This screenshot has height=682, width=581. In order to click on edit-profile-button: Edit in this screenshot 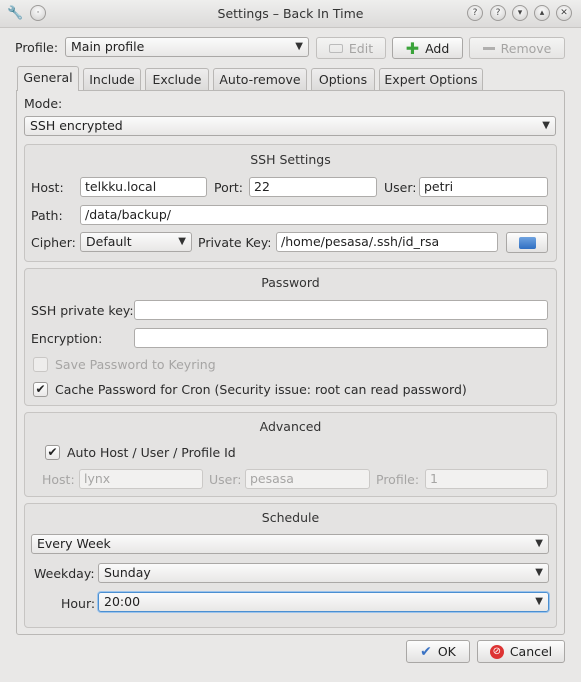, I will do `click(351, 48)`.